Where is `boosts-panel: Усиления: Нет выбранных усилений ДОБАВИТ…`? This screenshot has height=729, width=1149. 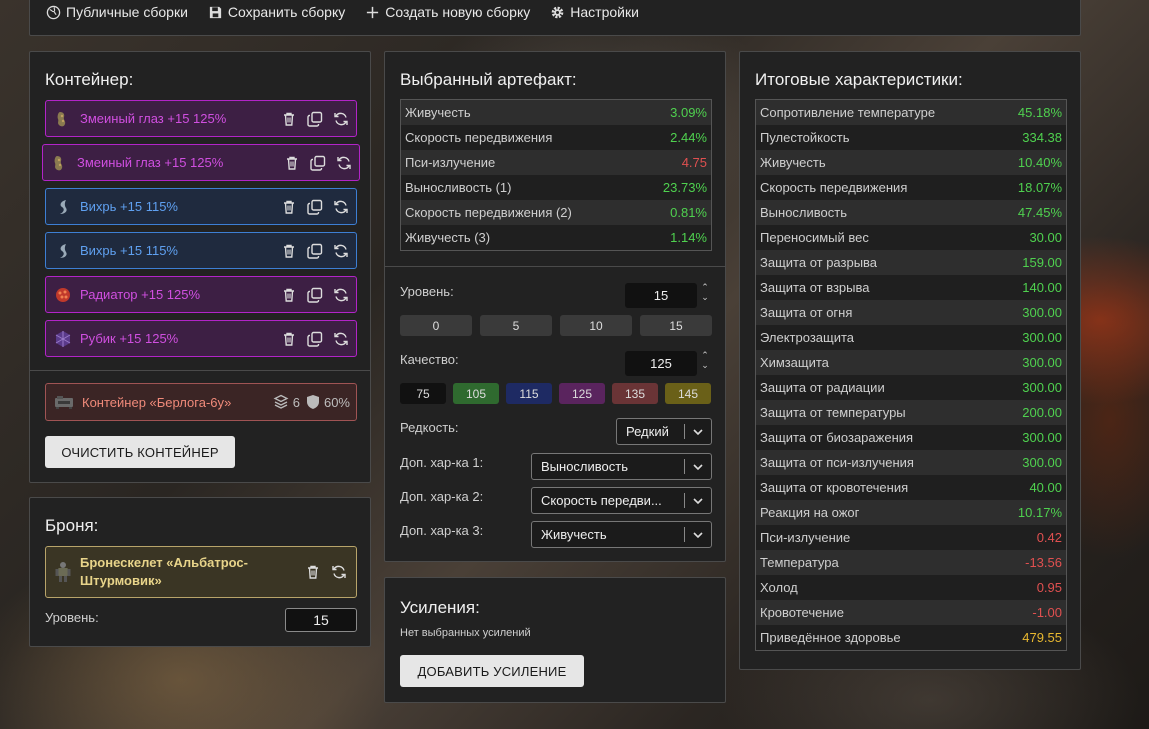 boosts-panel: Усиления: Нет выбранных усилений ДОБАВИТ… is located at coordinates (555, 640).